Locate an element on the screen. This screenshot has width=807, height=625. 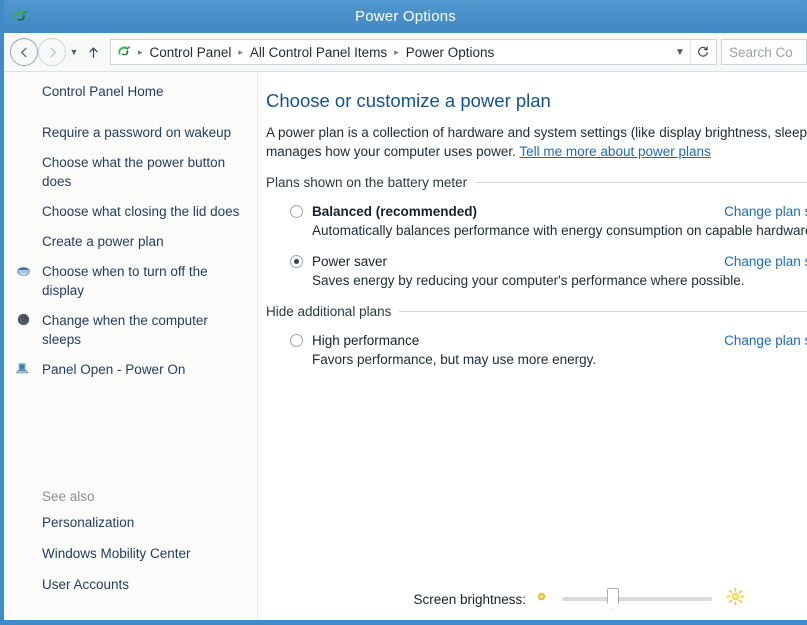
sidebar-item-windows-mobility-center: Windows Mobility Center is located at coordinates (130, 553).